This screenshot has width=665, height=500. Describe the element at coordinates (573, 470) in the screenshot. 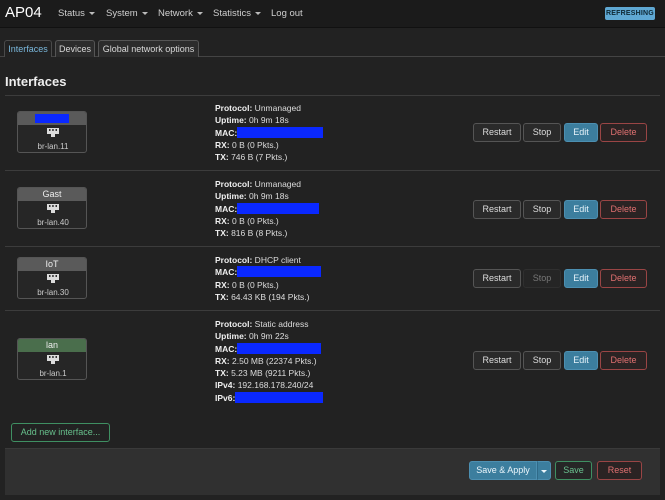

I see `save-button: Save` at that location.